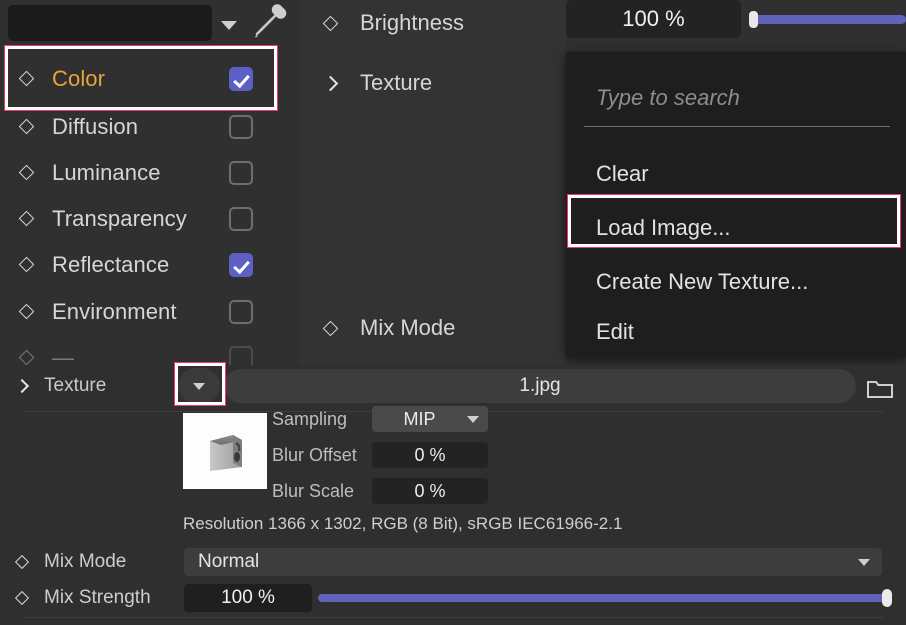 The image size is (906, 625). I want to click on sampling-select: MIP, so click(430, 419).